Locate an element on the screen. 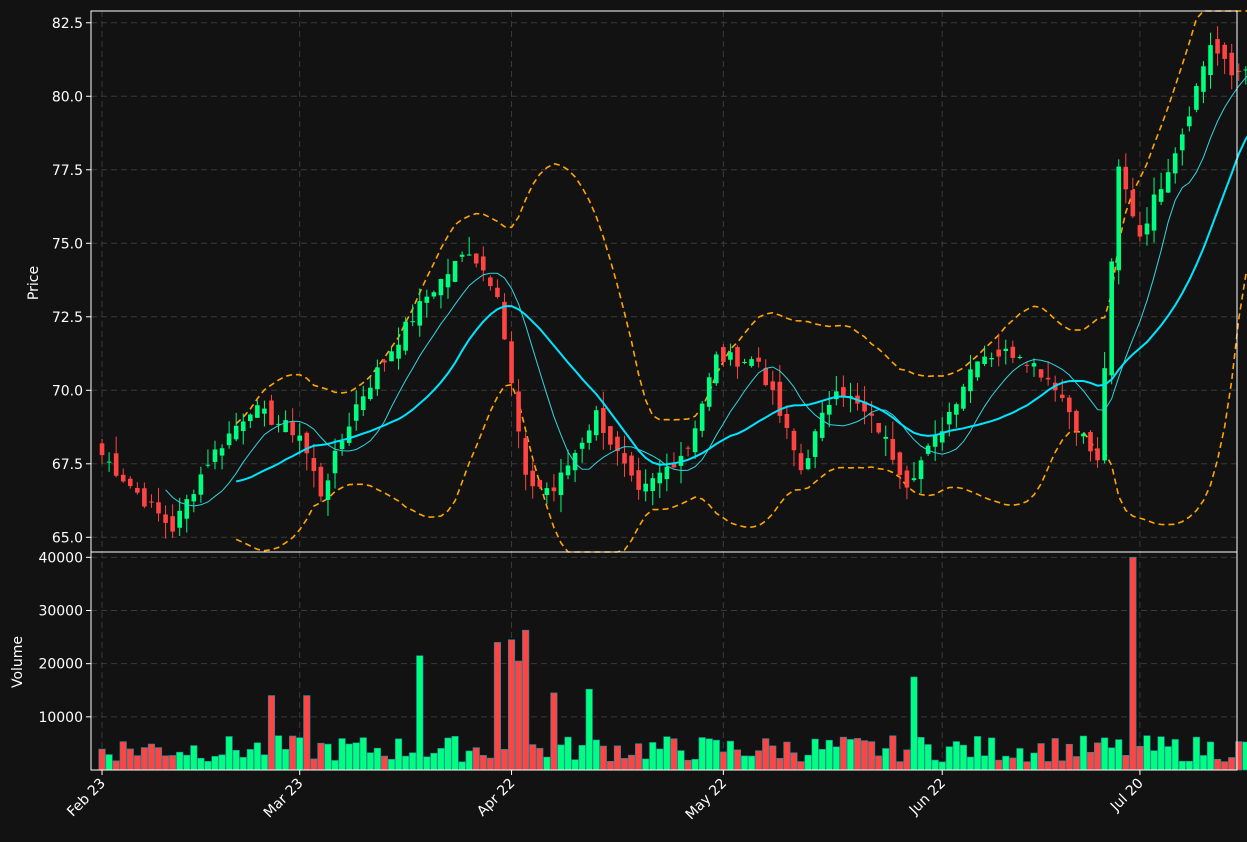 The image size is (1247, 842). volume-tick-label: 10000 is located at coordinates (60, 718).